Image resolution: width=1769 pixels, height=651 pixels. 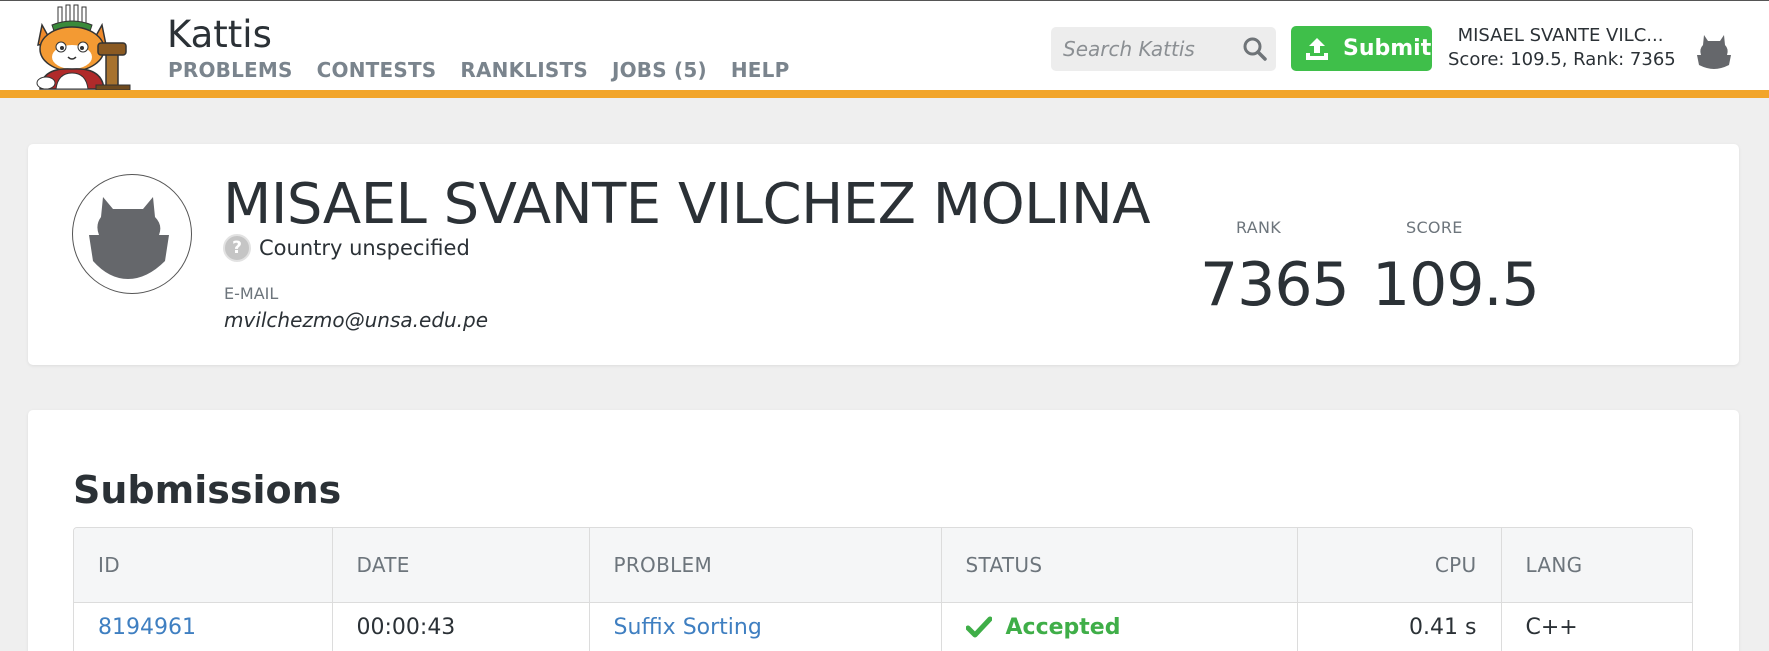 What do you see at coordinates (1387, 48) in the screenshot?
I see `submit-label: Submit` at bounding box center [1387, 48].